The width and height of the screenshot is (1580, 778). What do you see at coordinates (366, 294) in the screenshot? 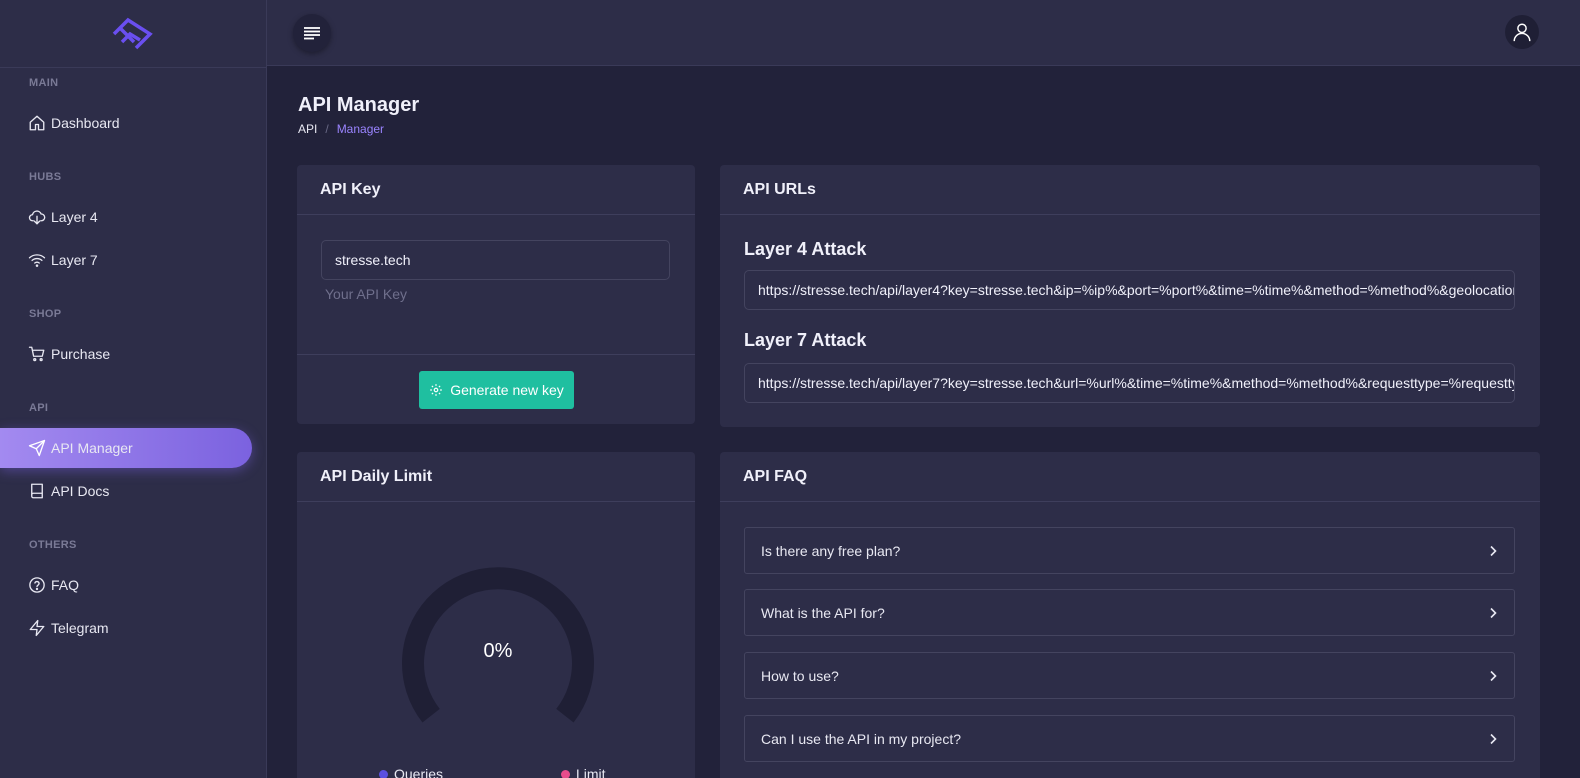
I see `api-key-help-text: Your API Key` at bounding box center [366, 294].